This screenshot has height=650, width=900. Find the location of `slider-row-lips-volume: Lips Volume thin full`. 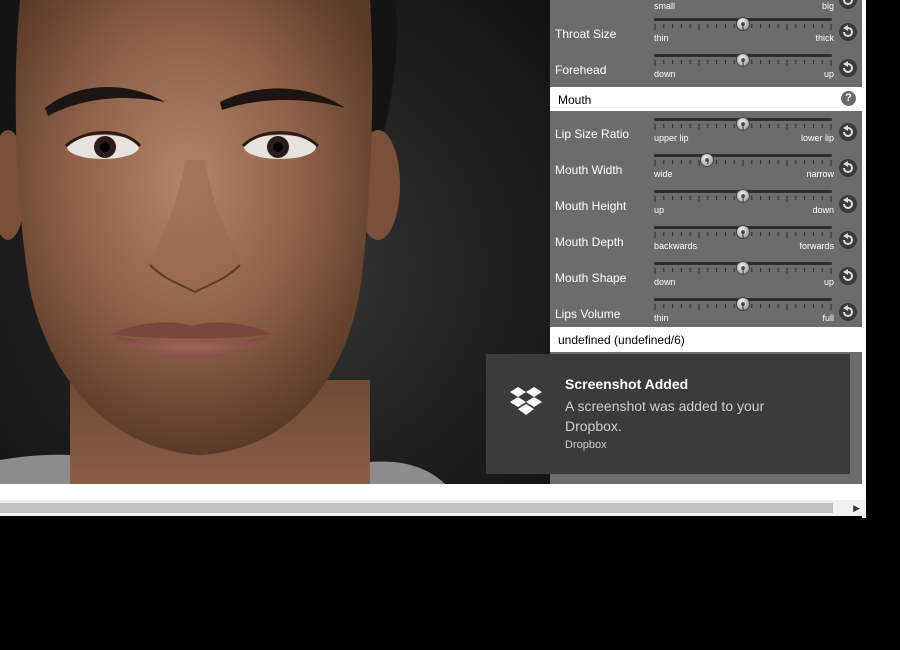

slider-row-lips-volume: Lips Volume thin full is located at coordinates (706, 312).